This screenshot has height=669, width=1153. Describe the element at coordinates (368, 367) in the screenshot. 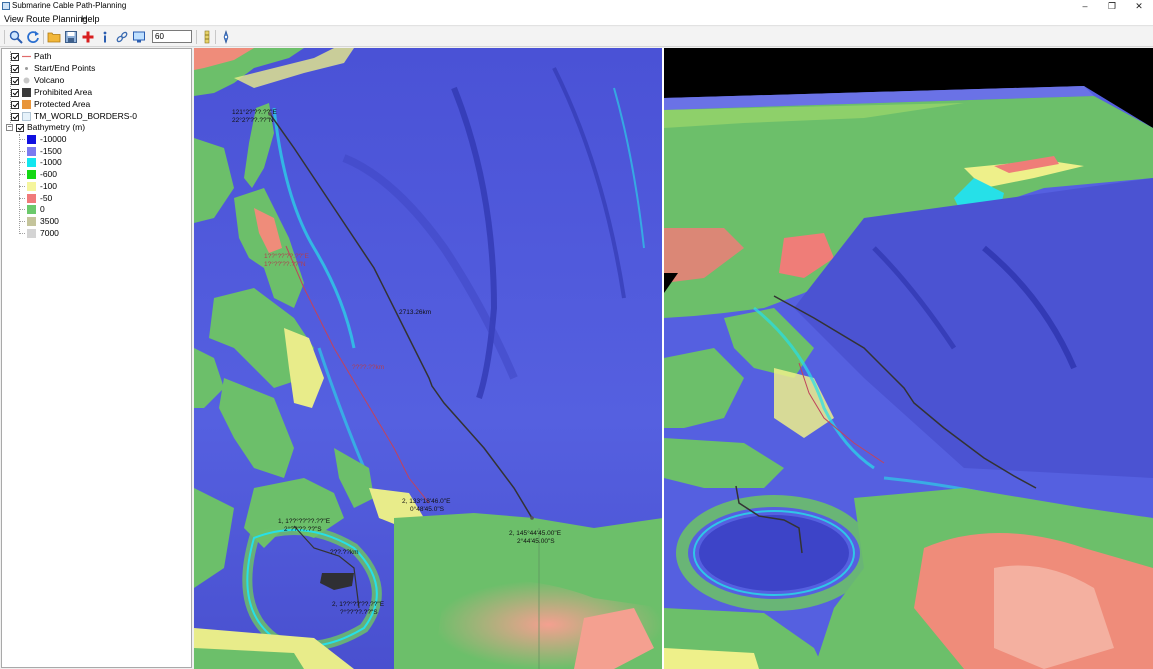

I see `distance-label: ????.??km` at that location.